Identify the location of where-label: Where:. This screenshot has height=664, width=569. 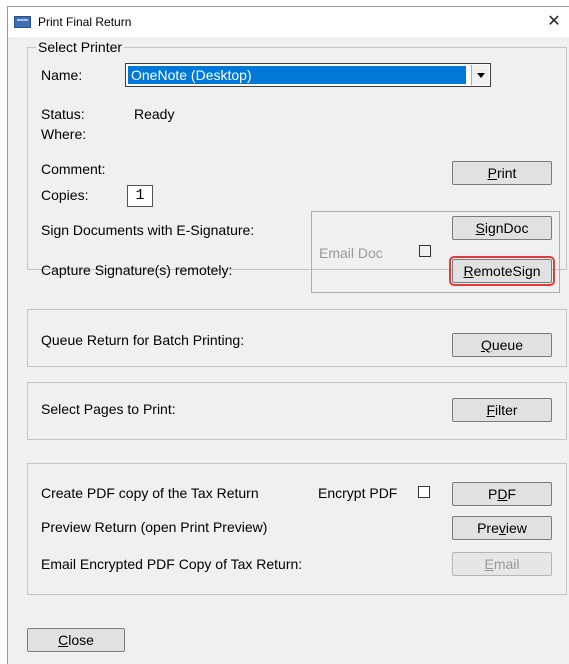
(64, 134).